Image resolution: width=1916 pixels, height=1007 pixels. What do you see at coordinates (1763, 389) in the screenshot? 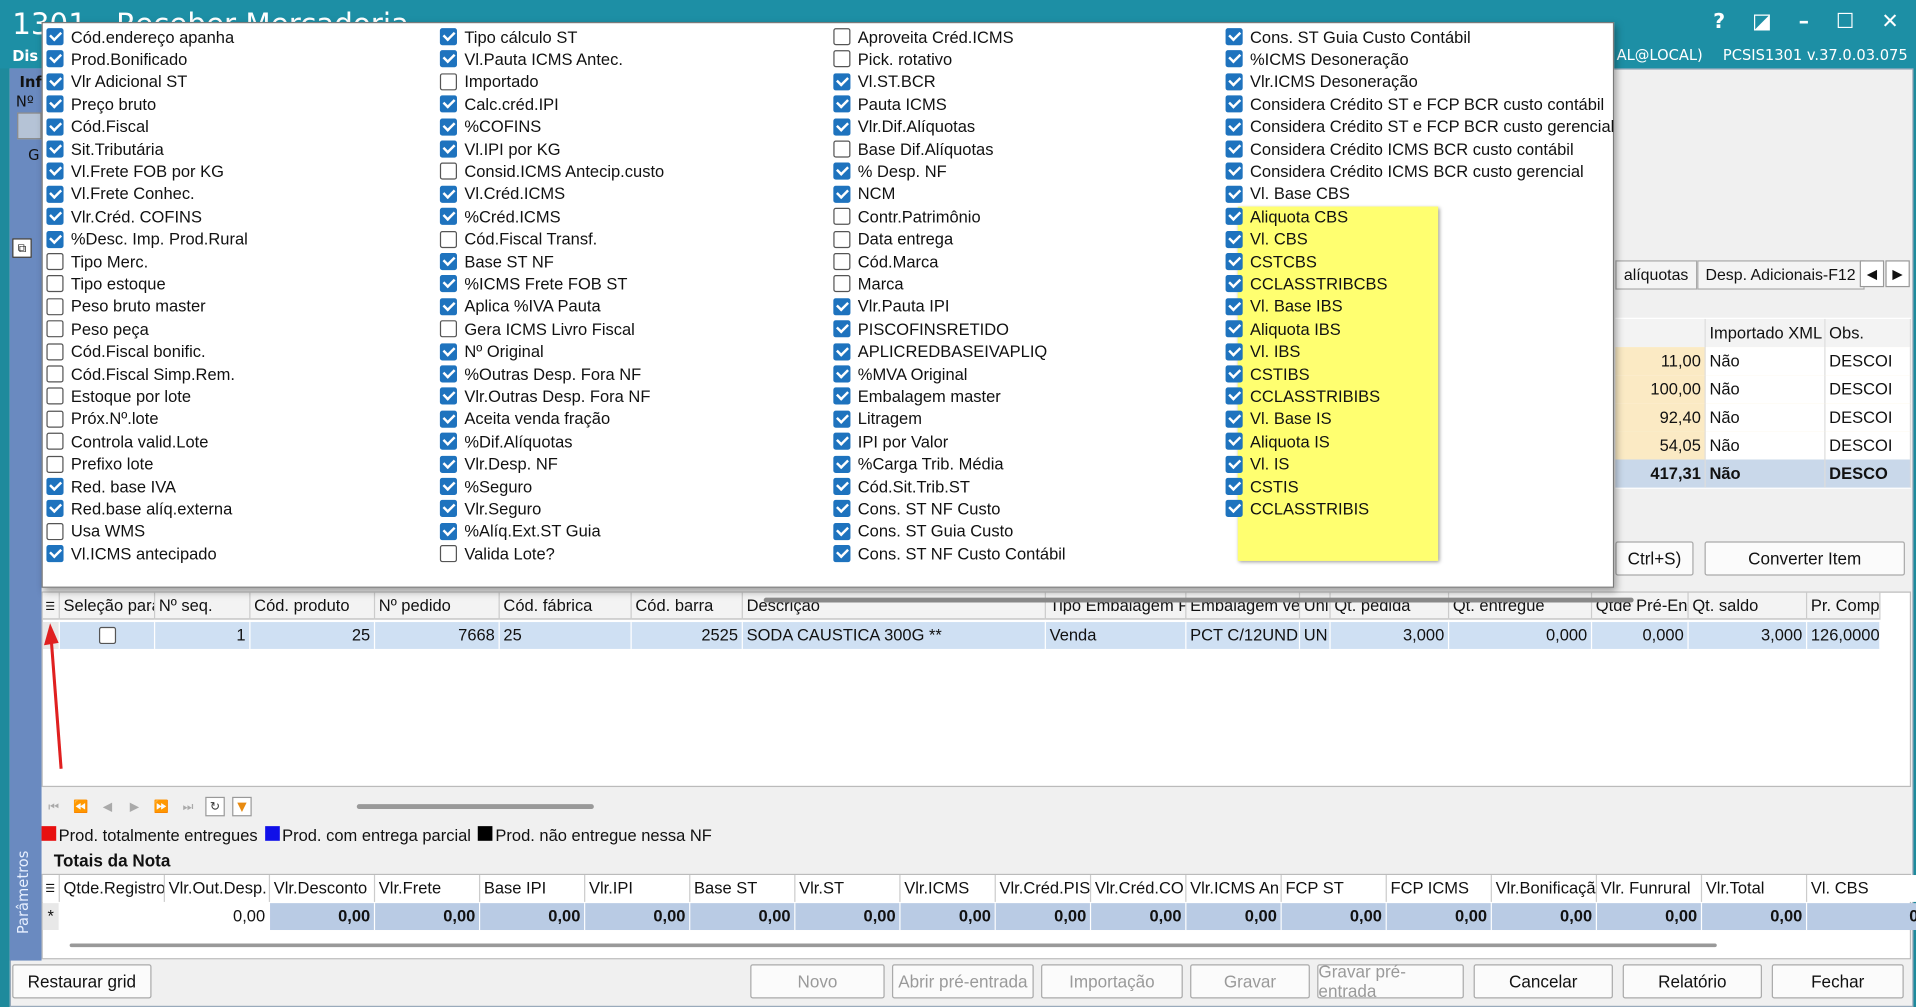
I see `table-row: 100,00 Não DESCOI` at bounding box center [1763, 389].